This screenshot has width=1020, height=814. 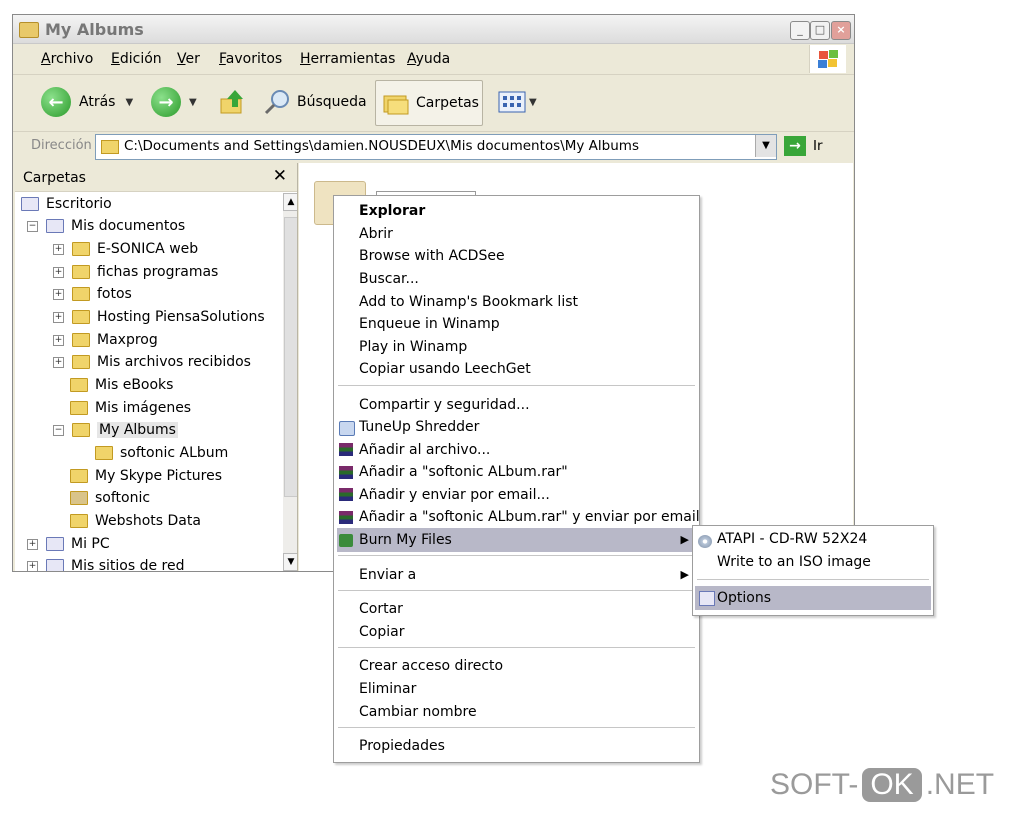 I want to click on tree-item-fichas-programas: + fichas programas, so click(x=135, y=272).